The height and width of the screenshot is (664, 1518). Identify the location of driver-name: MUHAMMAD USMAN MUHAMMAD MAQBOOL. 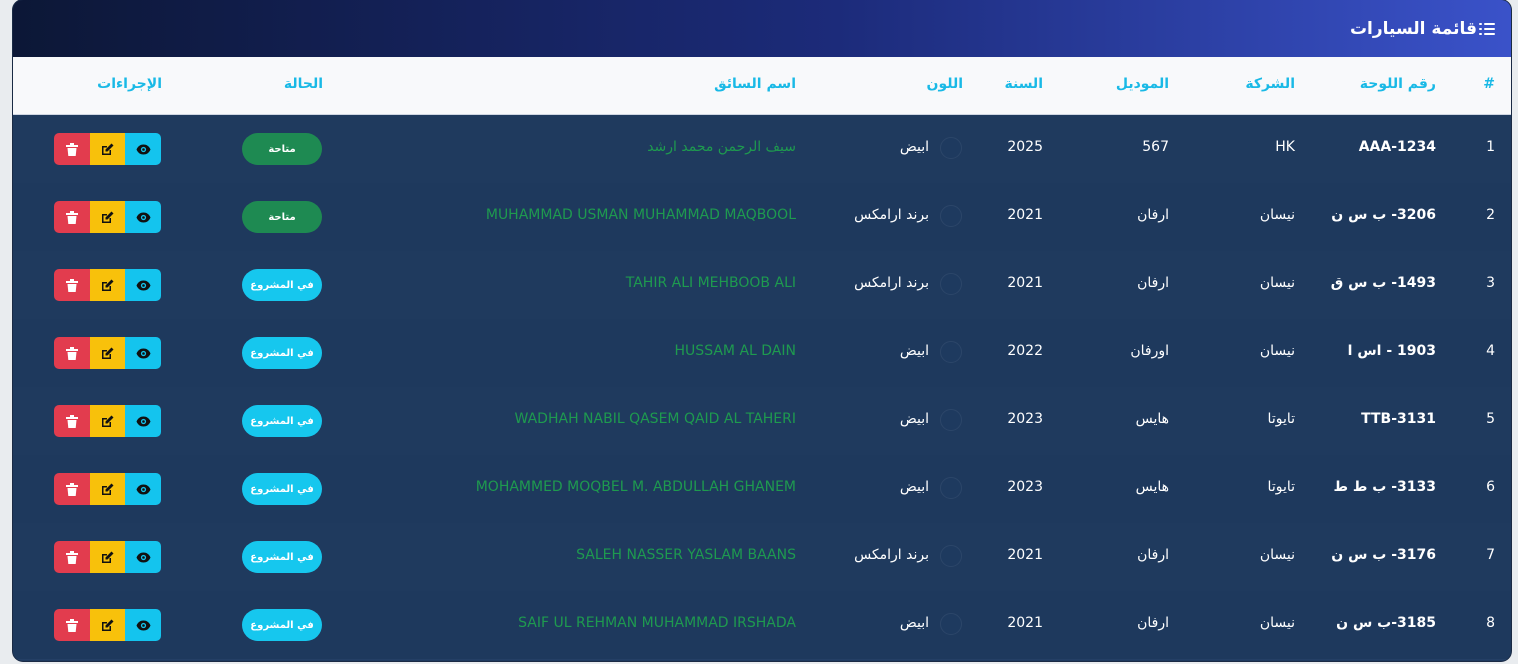
(641, 215).